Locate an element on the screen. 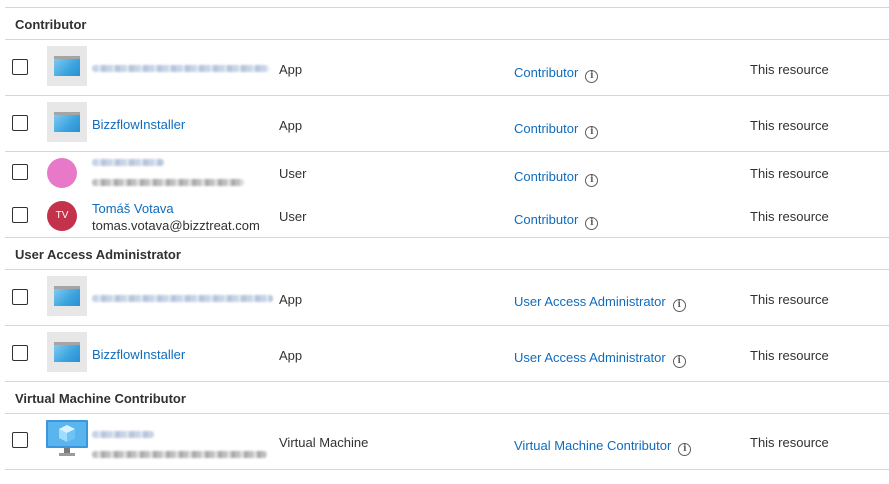  principal-name-link: Tomáš Votava is located at coordinates (133, 208).